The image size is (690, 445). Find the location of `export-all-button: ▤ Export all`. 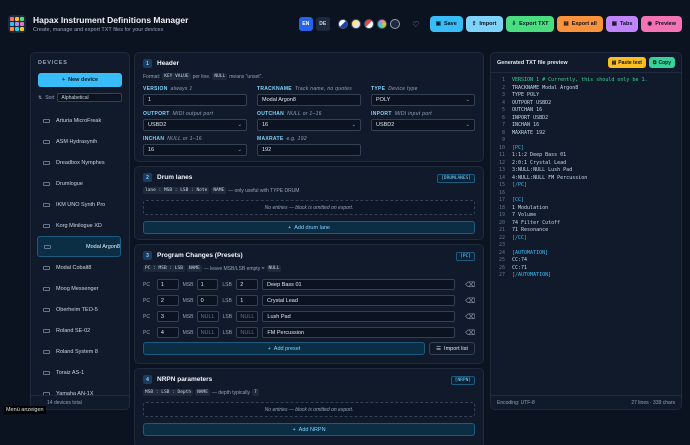

export-all-button: ▤ Export all is located at coordinates (580, 24).